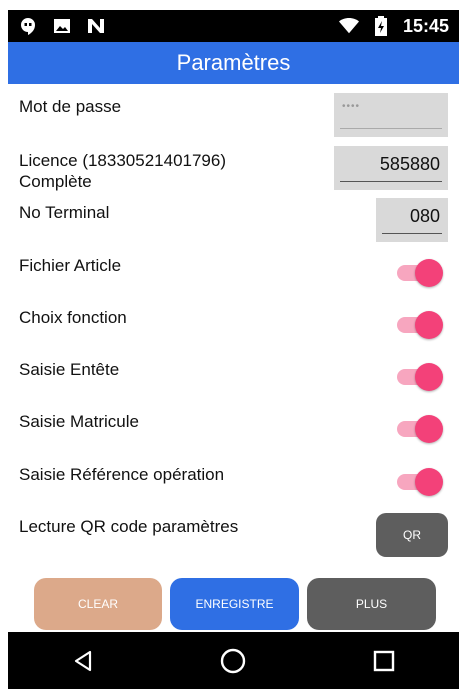 The image size is (460, 689). I want to click on license-status: Complète, so click(55, 181).